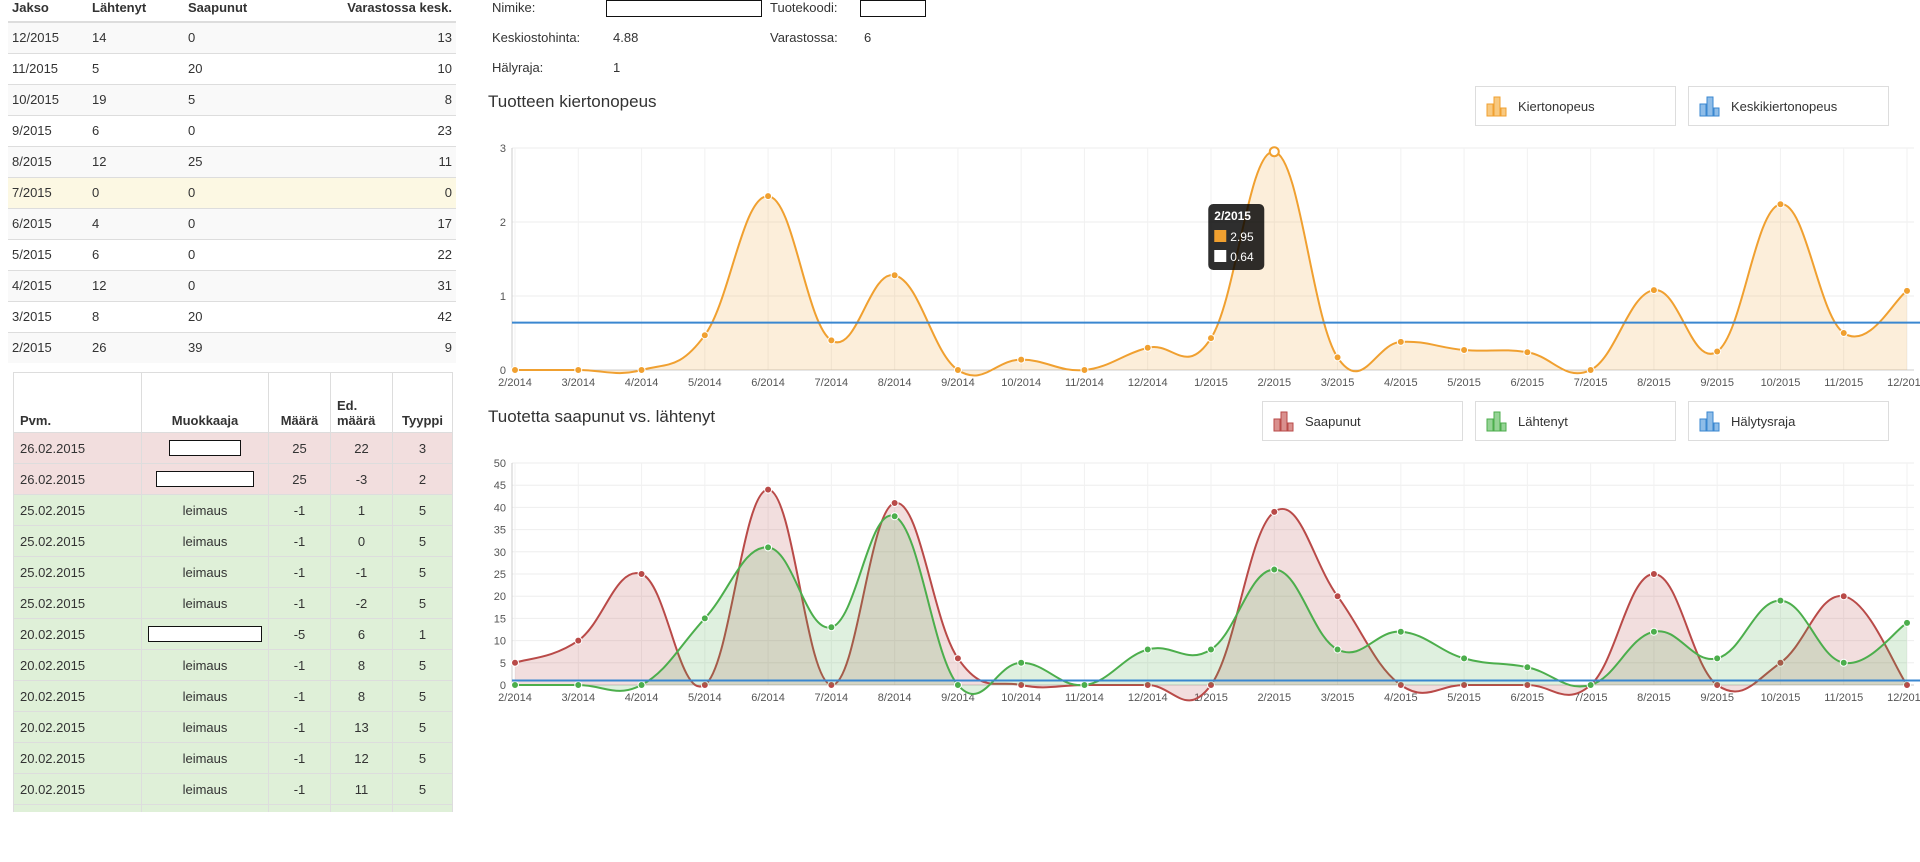 The width and height of the screenshot is (1920, 862). I want to click on tooltip-value: 0.64, so click(1242, 257).